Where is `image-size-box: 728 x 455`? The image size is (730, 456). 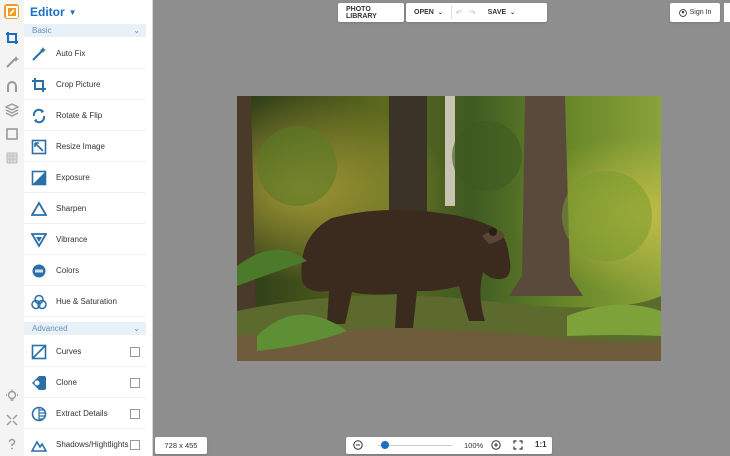
image-size-box: 728 x 455 is located at coordinates (181, 445).